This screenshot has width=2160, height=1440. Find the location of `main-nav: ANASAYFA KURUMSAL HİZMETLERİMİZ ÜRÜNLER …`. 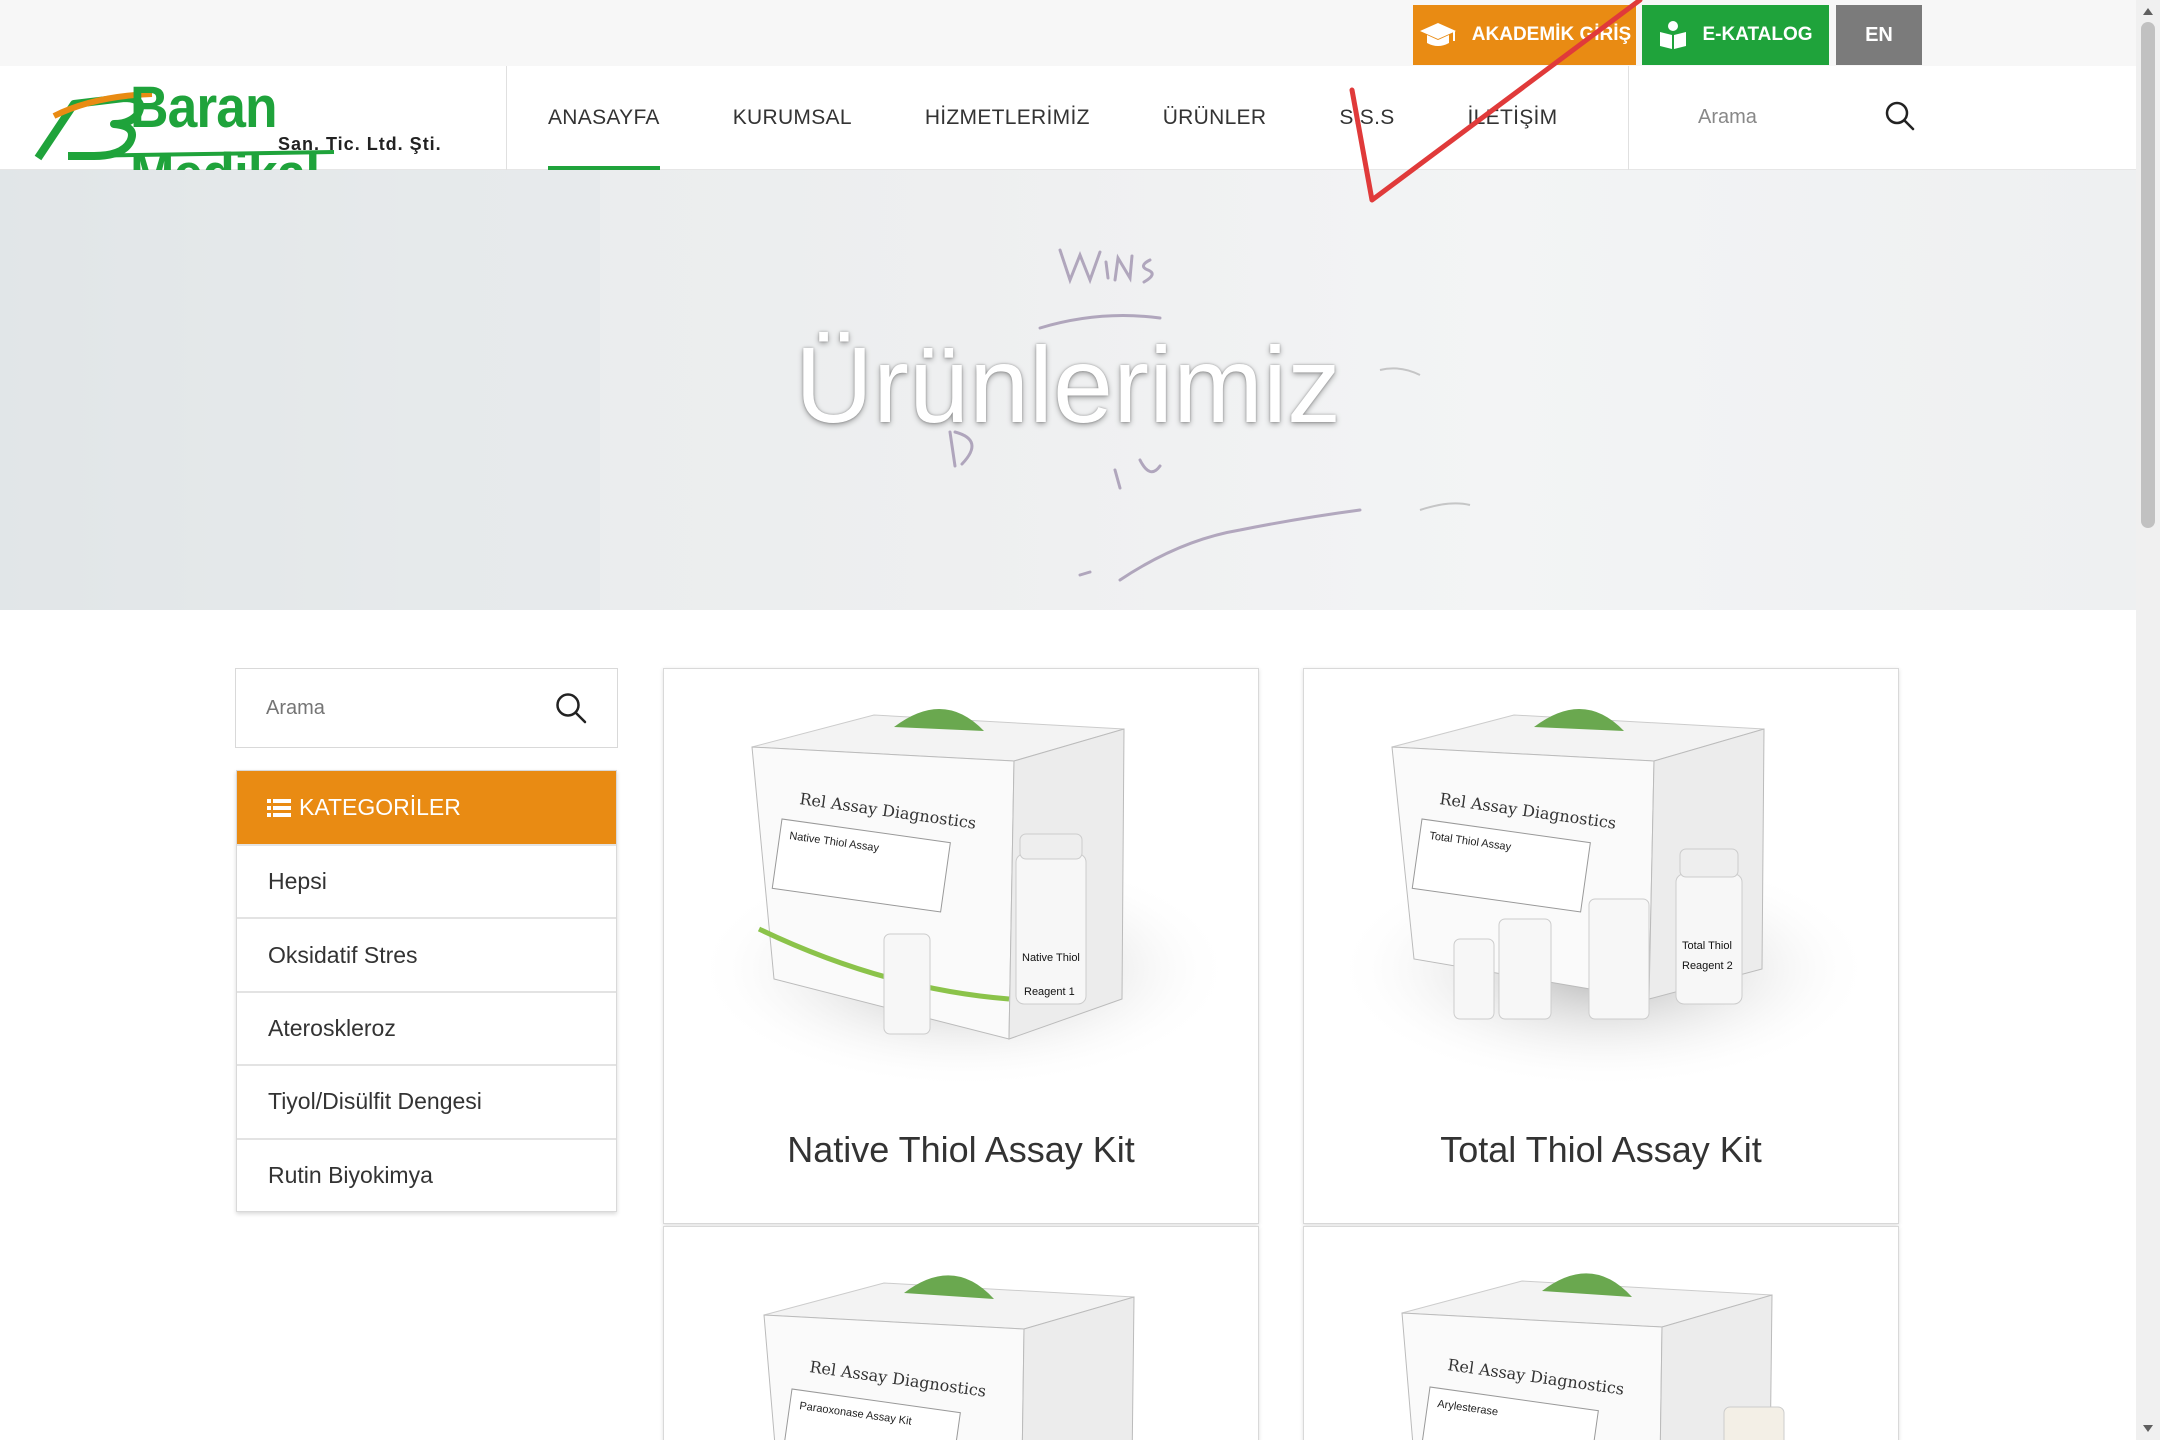

main-nav: ANASAYFA KURUMSAL HİZMETLERİMİZ ÜRÜNLER … is located at coordinates (1089, 118).